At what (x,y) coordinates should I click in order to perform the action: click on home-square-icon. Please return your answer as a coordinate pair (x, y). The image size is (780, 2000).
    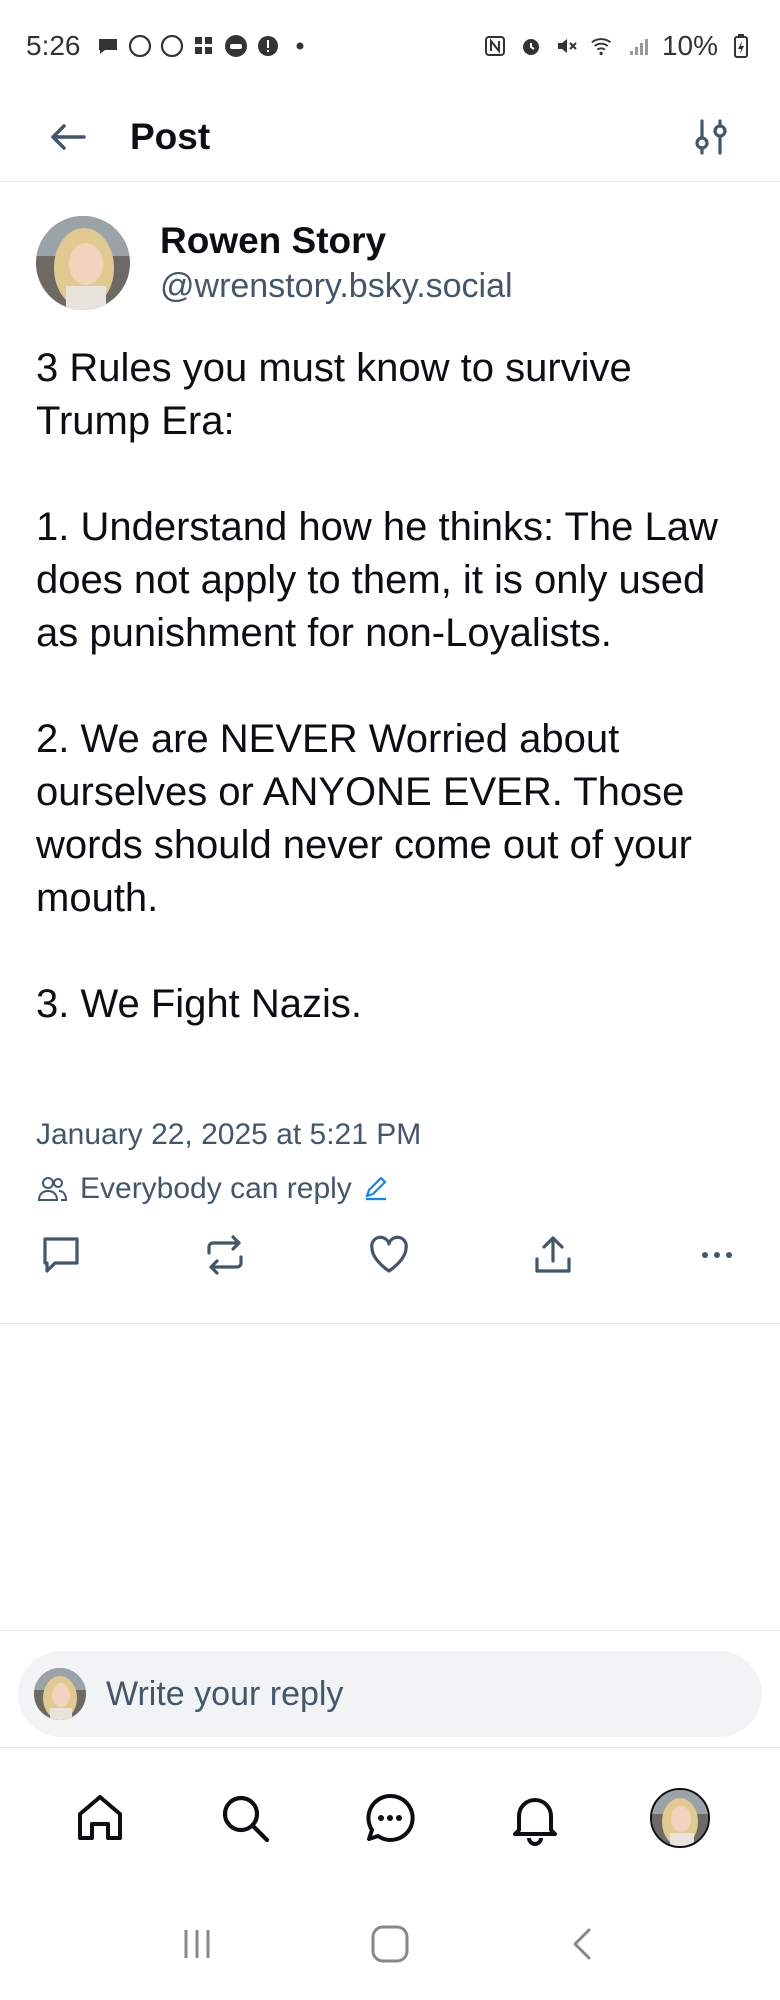
    Looking at the image, I should click on (390, 1944).